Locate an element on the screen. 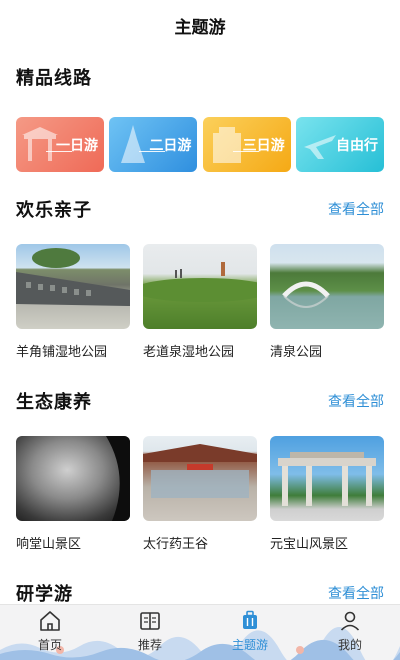 The height and width of the screenshot is (660, 400). tab-label: 首页 is located at coordinates (49, 645).